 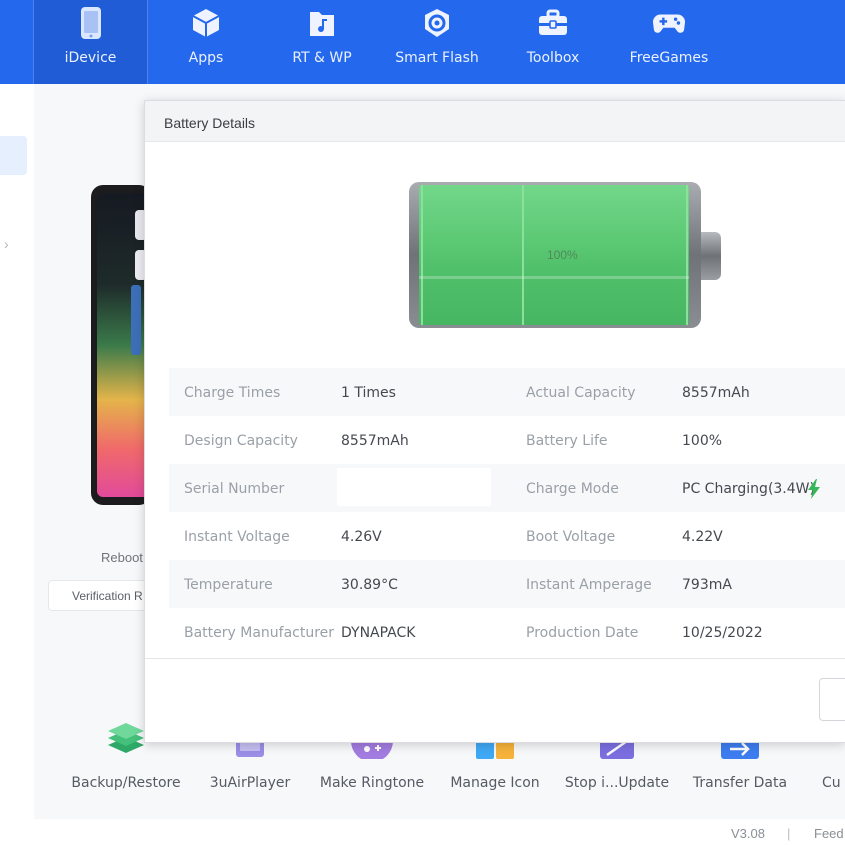 What do you see at coordinates (372, 783) in the screenshot?
I see `tool-make-ringtone-label: Make Ringtone` at bounding box center [372, 783].